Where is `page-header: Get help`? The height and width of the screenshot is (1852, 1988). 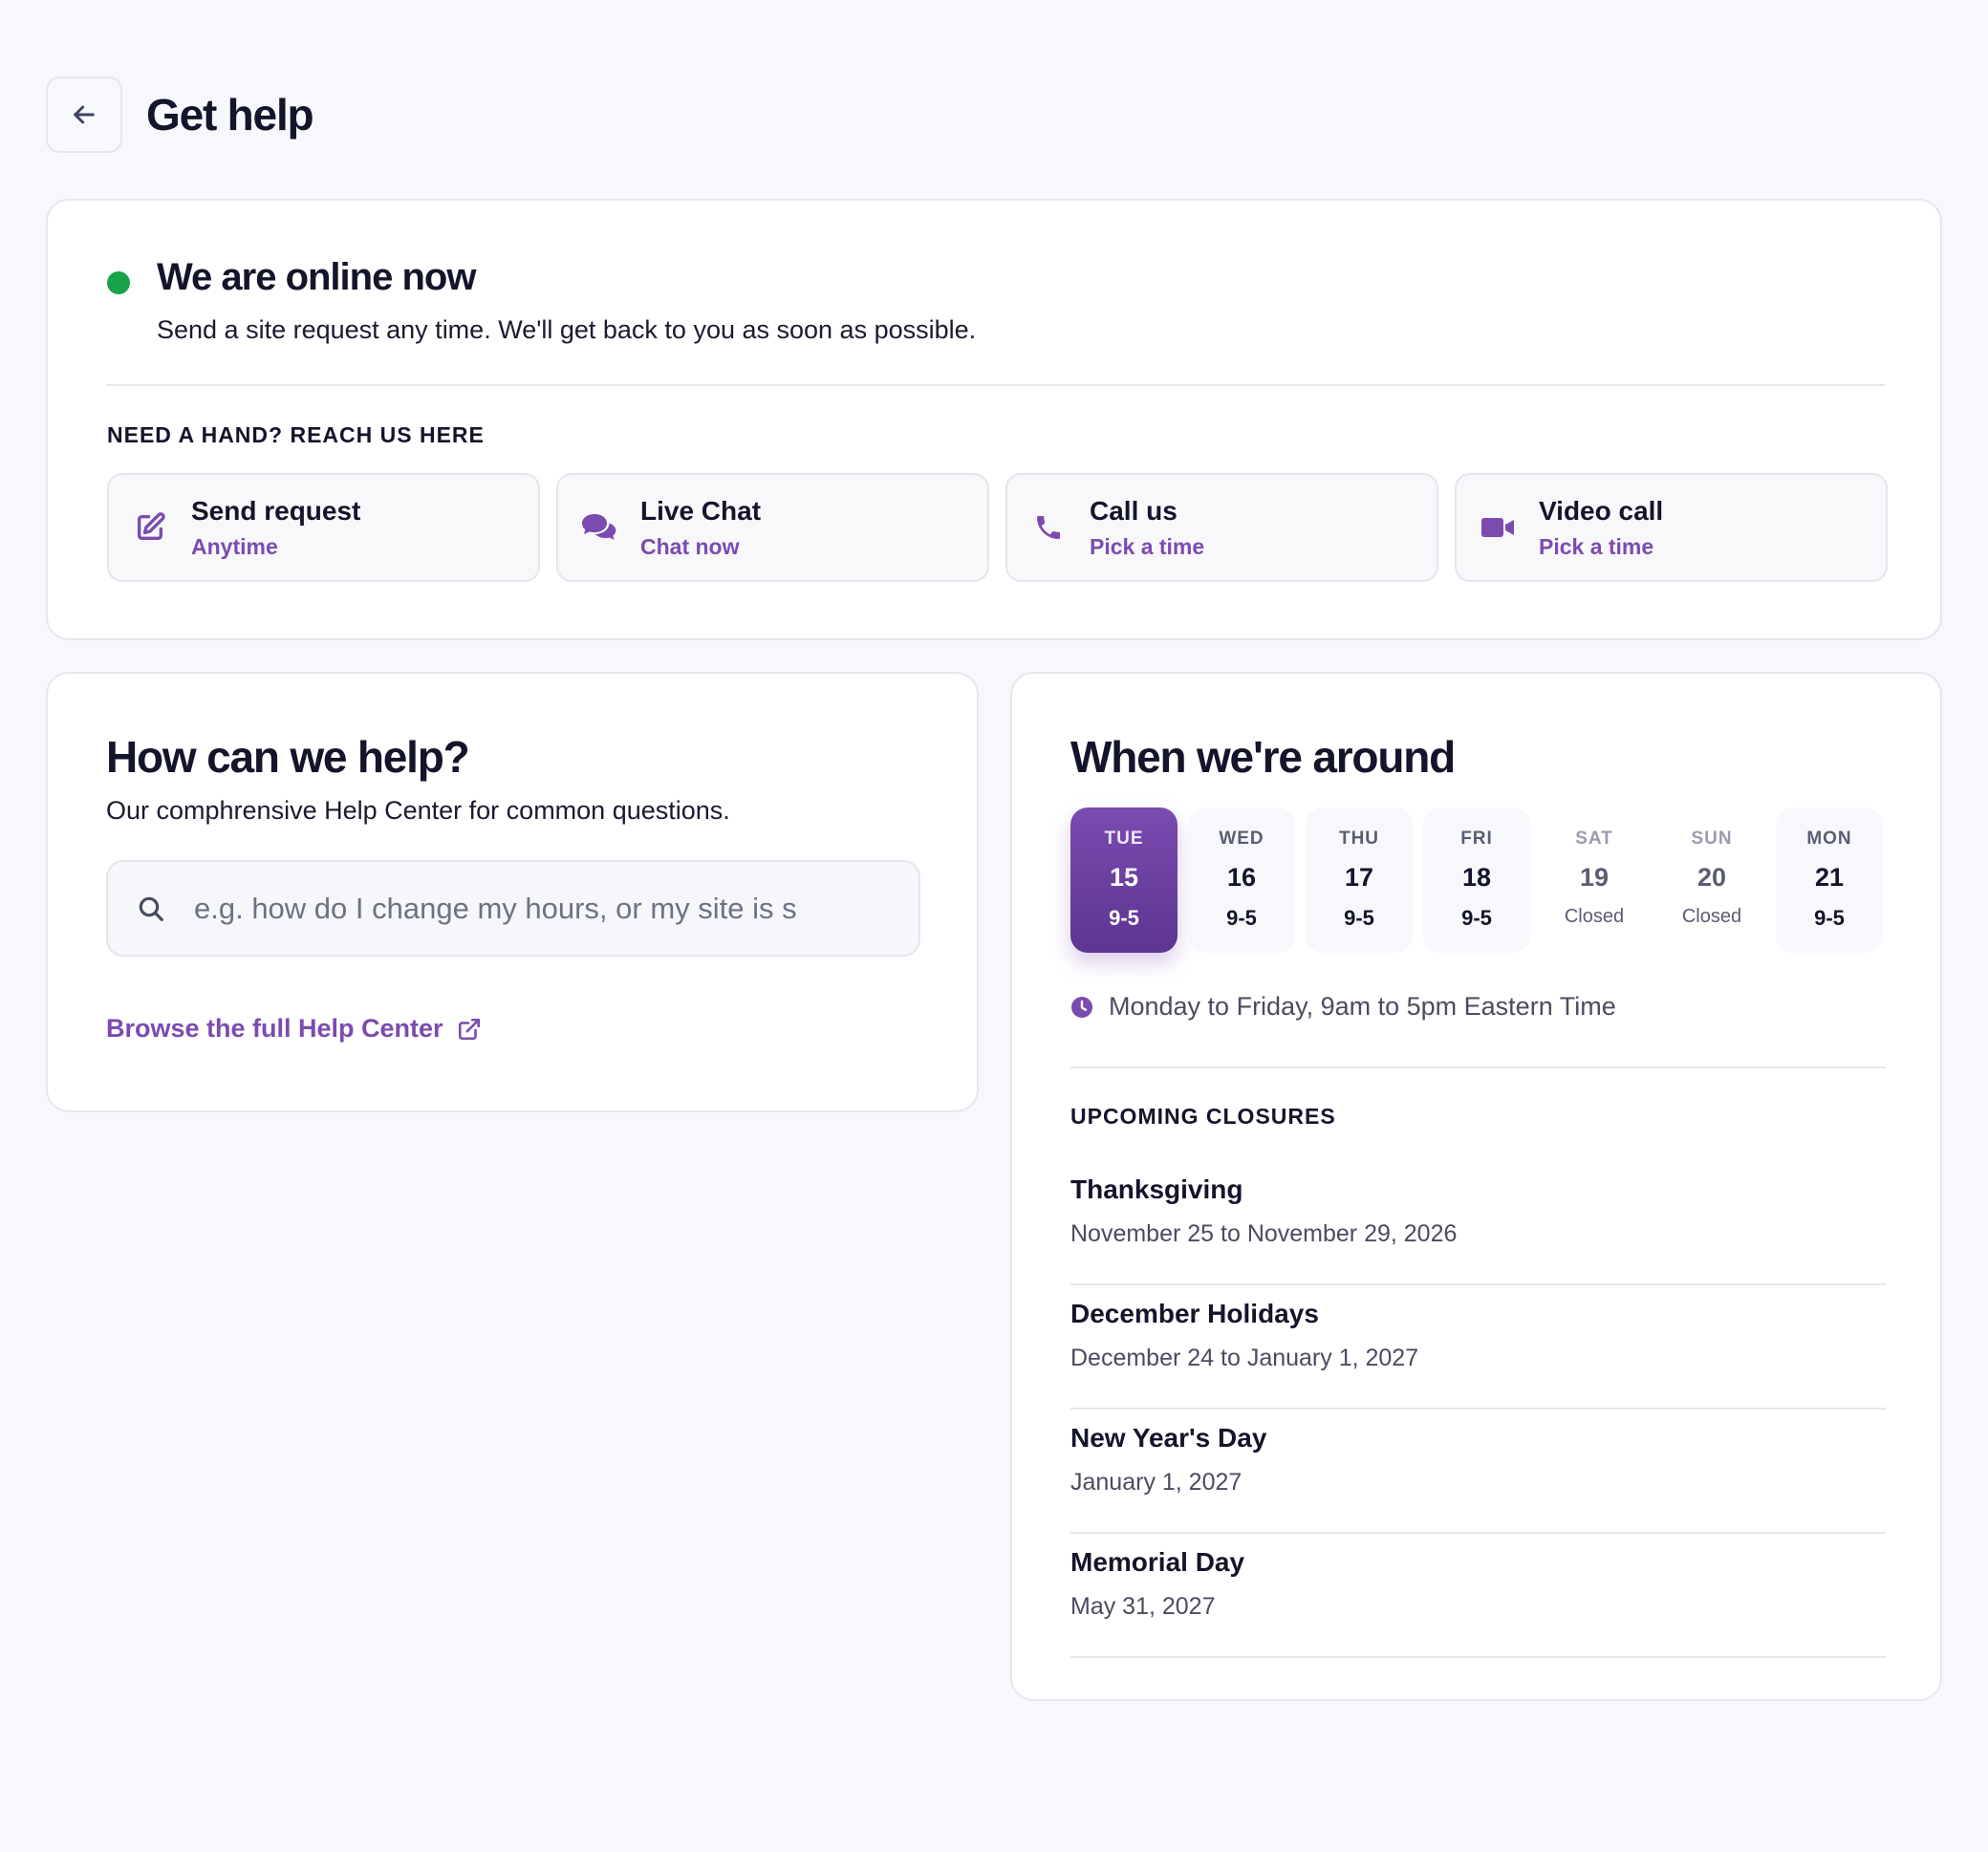
page-header: Get help is located at coordinates (180, 114).